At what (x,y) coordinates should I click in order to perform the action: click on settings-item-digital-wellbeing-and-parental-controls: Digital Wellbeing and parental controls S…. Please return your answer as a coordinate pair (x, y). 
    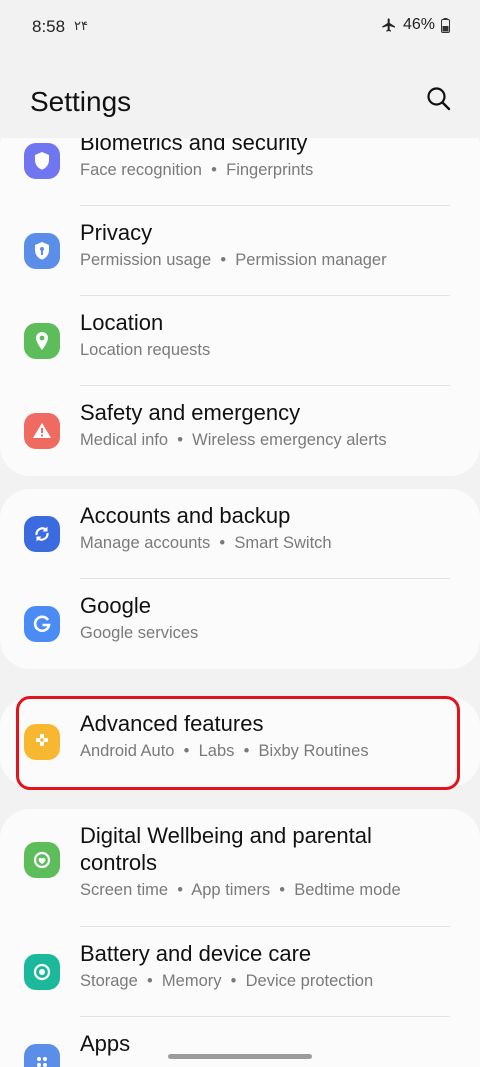
    Looking at the image, I should click on (240, 868).